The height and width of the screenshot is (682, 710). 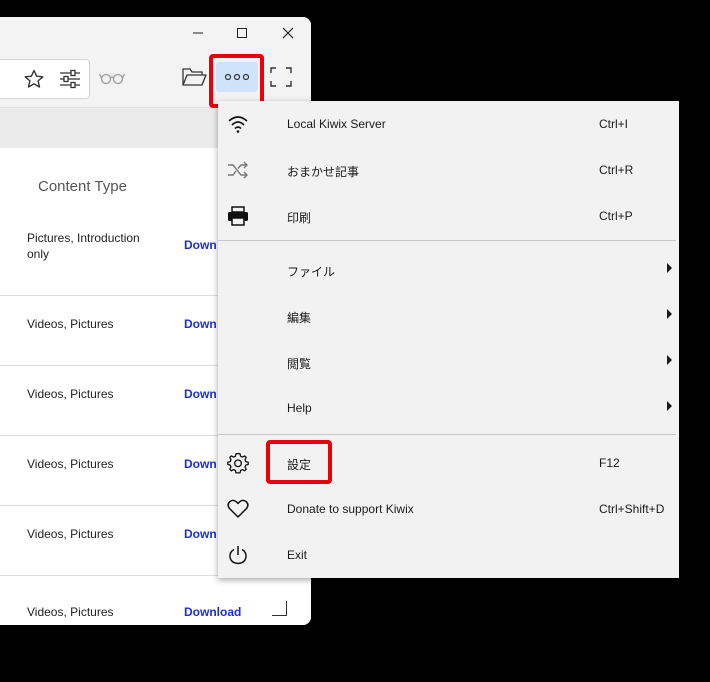 I want to click on minimize-icon, so click(x=198, y=33).